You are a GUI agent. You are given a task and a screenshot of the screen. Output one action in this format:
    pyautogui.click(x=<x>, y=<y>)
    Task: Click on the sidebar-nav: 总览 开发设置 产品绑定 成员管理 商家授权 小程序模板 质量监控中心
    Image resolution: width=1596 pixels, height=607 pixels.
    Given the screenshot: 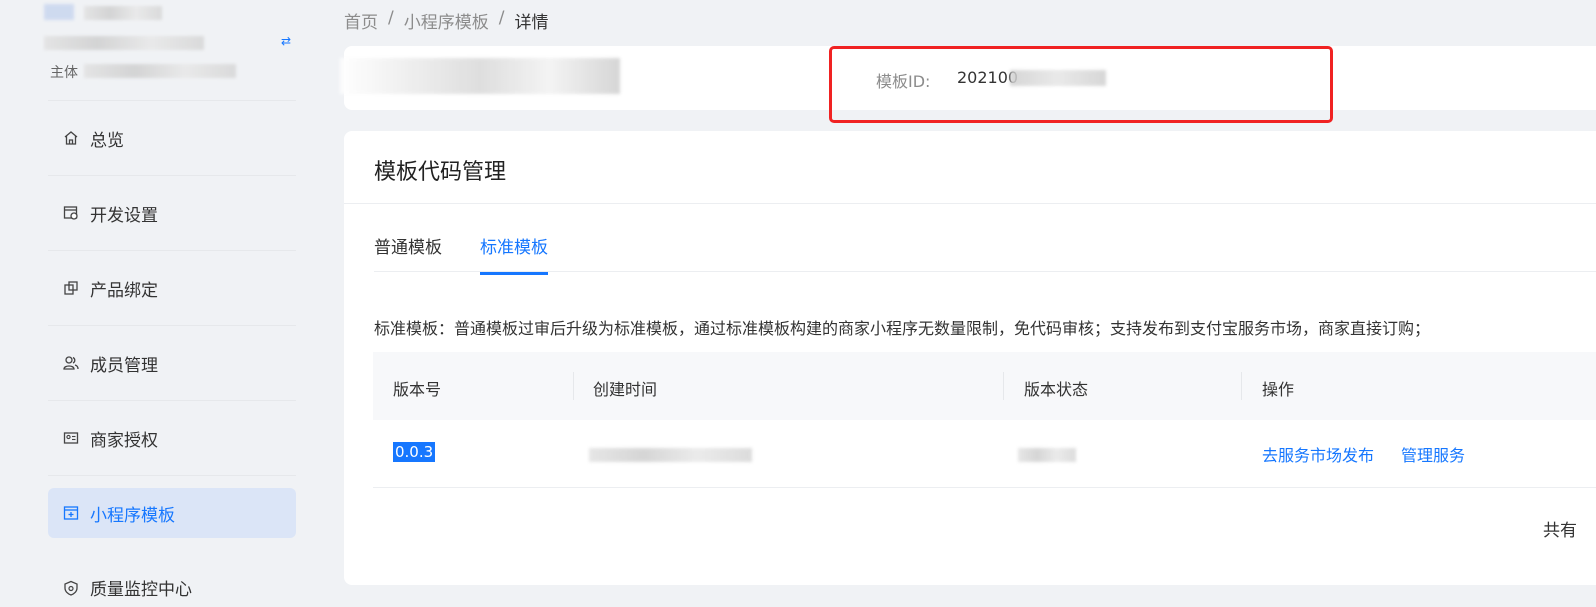 What is the action you would take?
    pyautogui.click(x=172, y=354)
    